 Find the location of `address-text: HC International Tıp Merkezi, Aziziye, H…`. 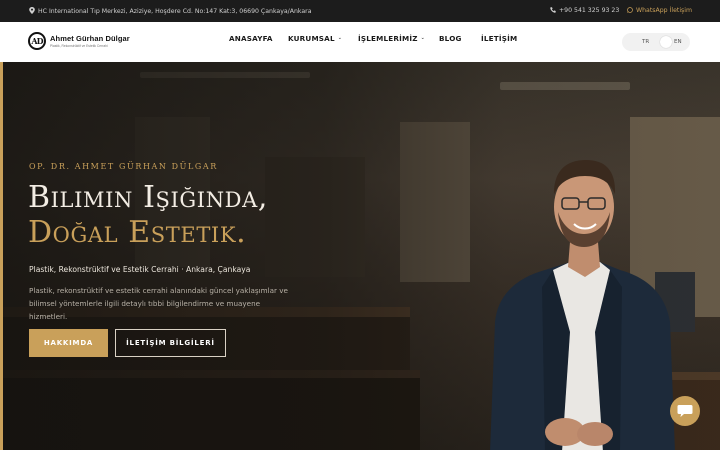

address-text: HC International Tıp Merkezi, Aziziye, H… is located at coordinates (175, 11).